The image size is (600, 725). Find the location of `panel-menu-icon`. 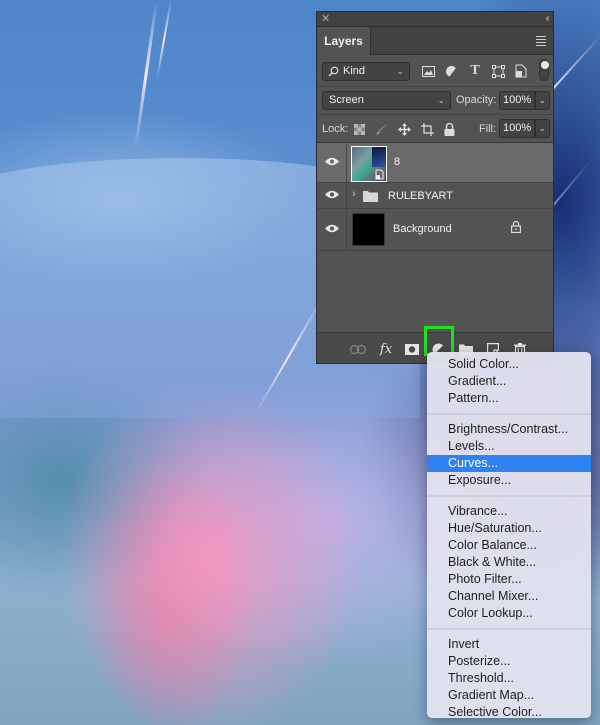

panel-menu-icon is located at coordinates (541, 42).